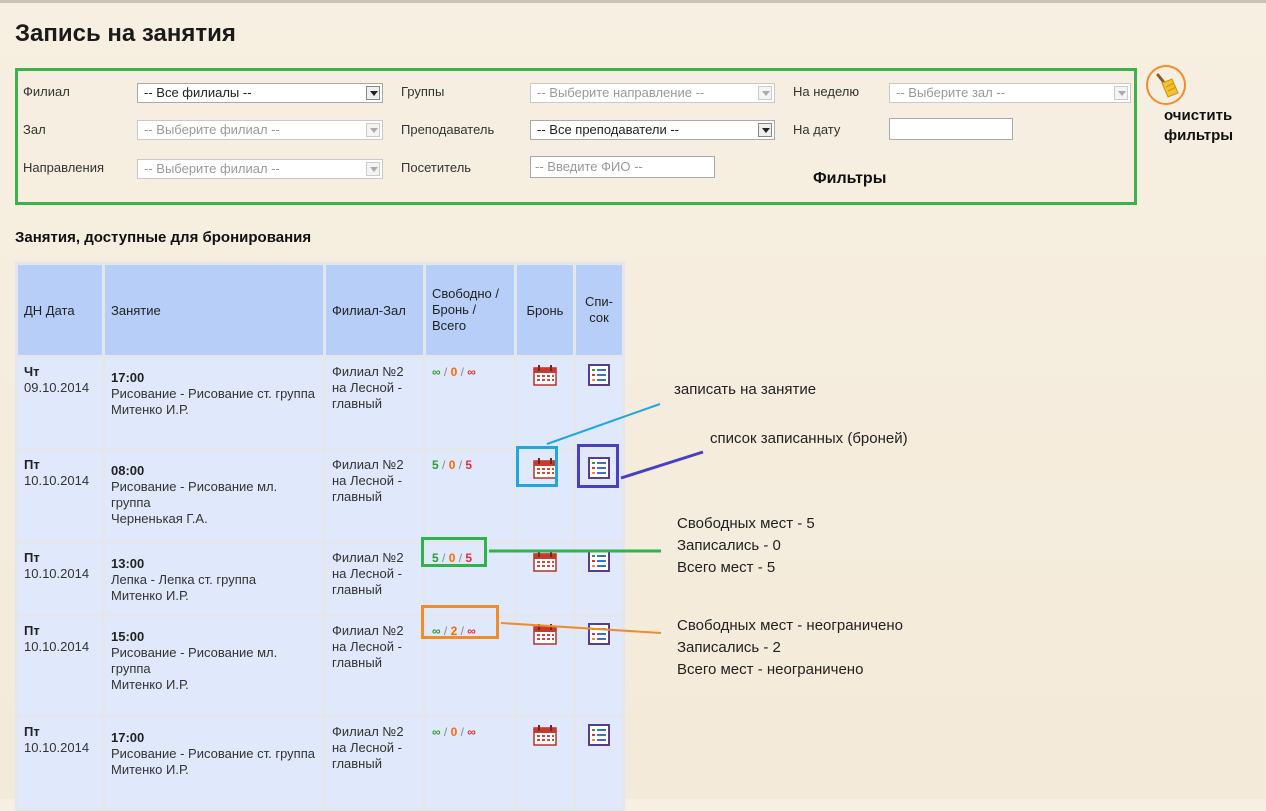 The image size is (1266, 811). Describe the element at coordinates (770, 669) in the screenshot. I see `annotation-unlimited-line3: Всего мест - неограничено` at that location.